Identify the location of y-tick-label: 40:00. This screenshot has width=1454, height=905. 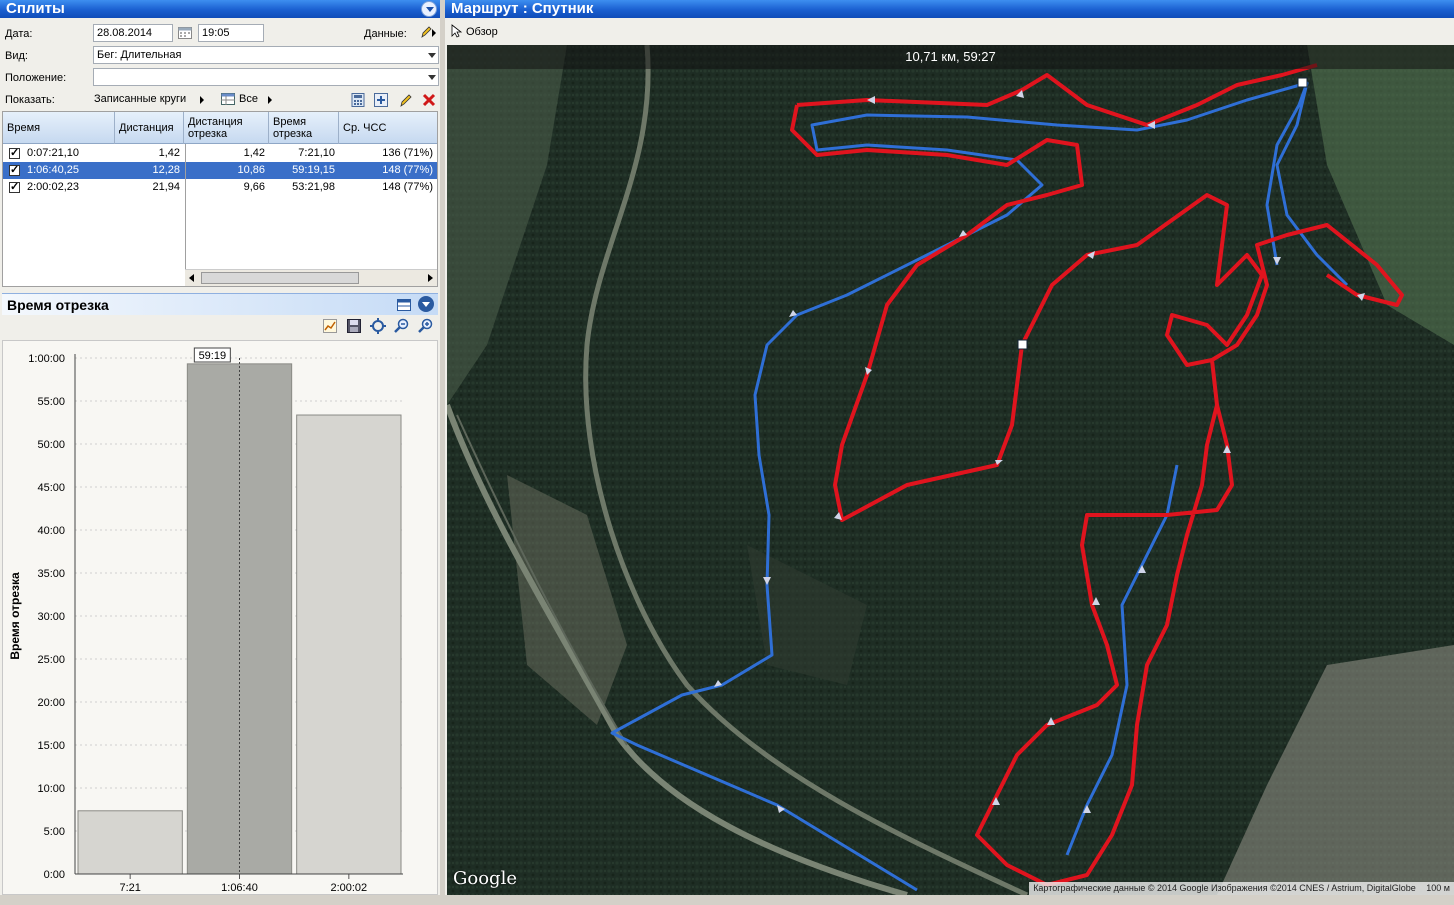
(51, 531).